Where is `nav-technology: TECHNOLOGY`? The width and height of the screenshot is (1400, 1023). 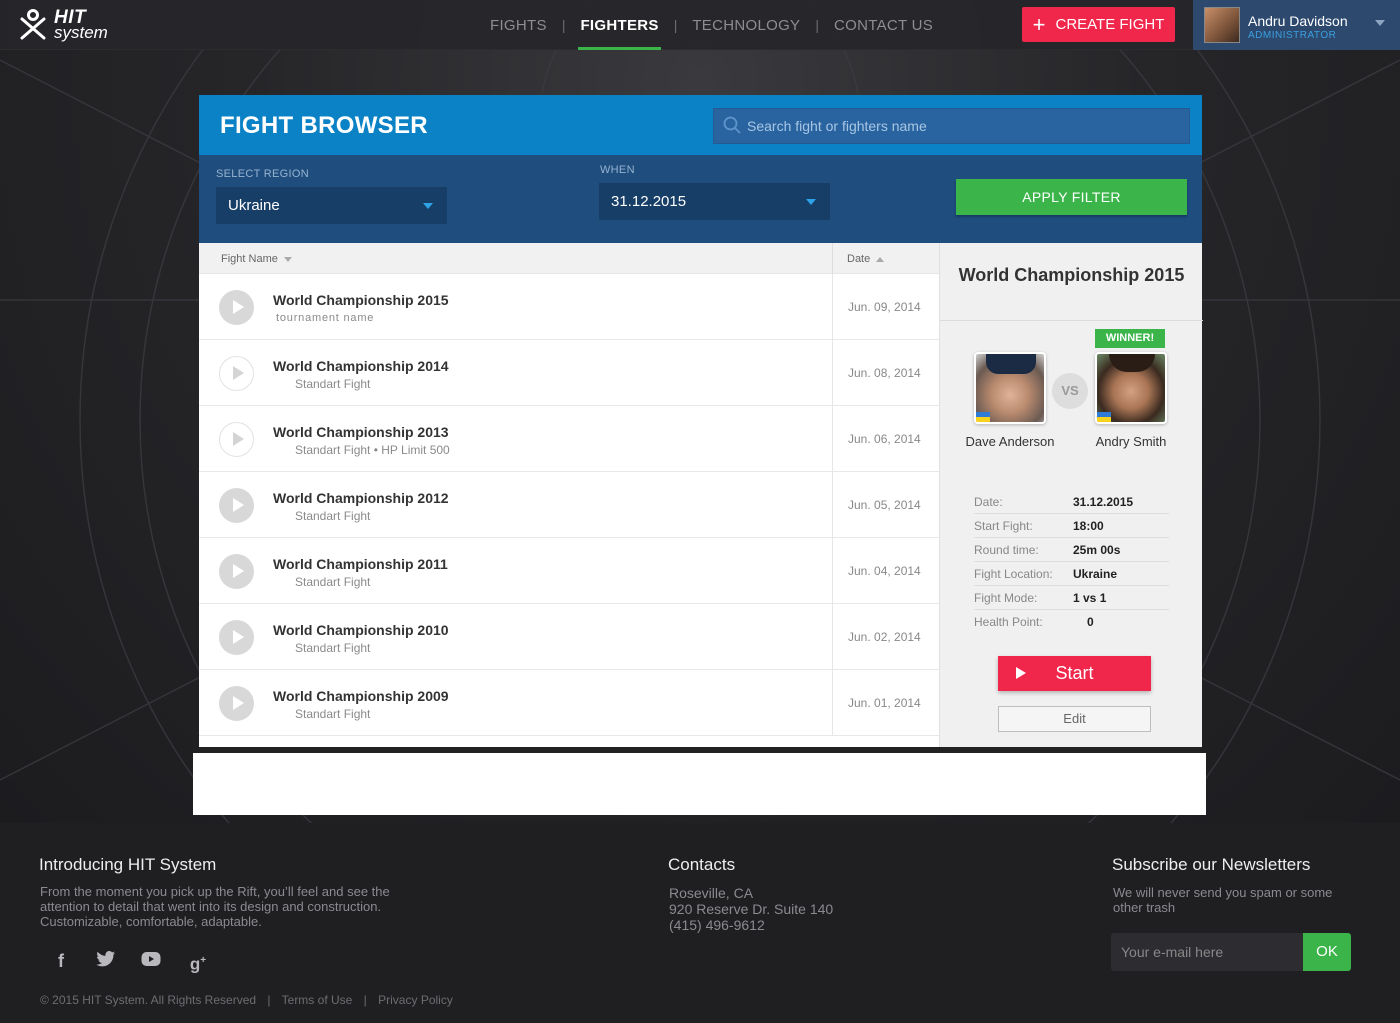 nav-technology: TECHNOLOGY is located at coordinates (746, 25).